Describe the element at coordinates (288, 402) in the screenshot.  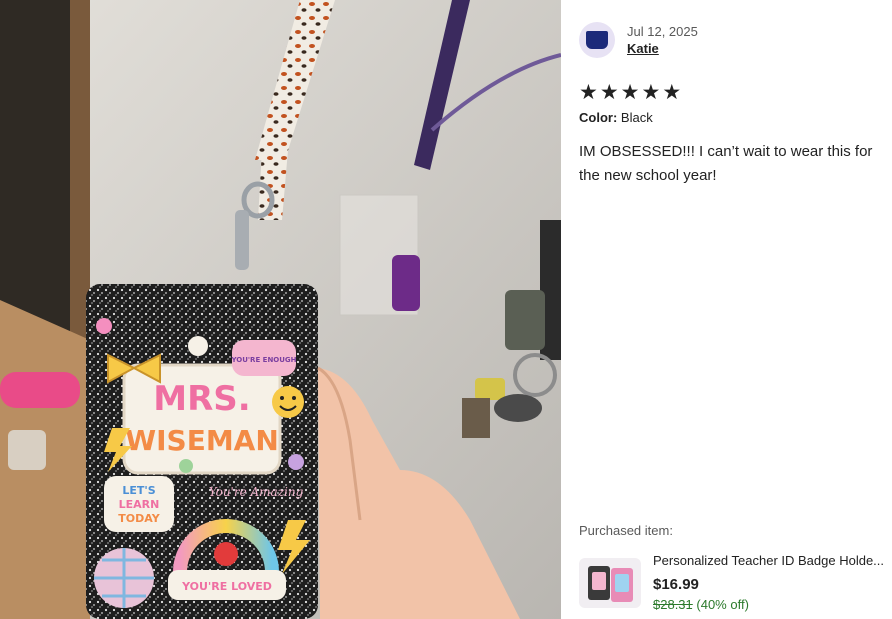
I see `smiley-sticker` at that location.